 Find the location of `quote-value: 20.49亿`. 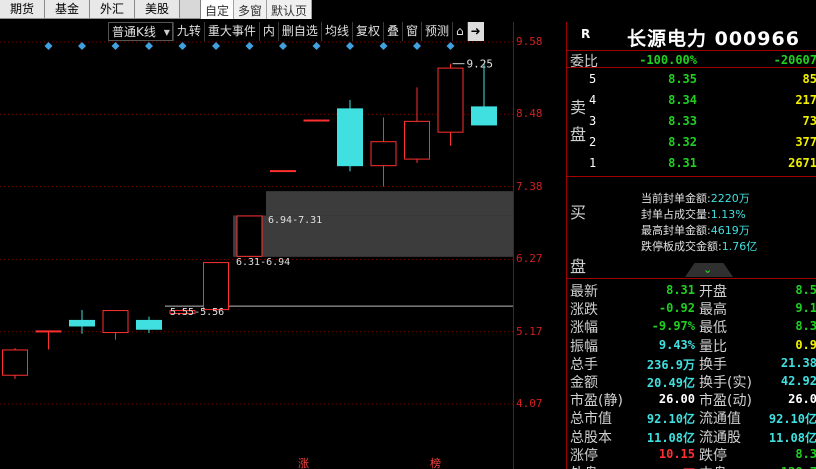

quote-value: 20.49亿 is located at coordinates (670, 383).